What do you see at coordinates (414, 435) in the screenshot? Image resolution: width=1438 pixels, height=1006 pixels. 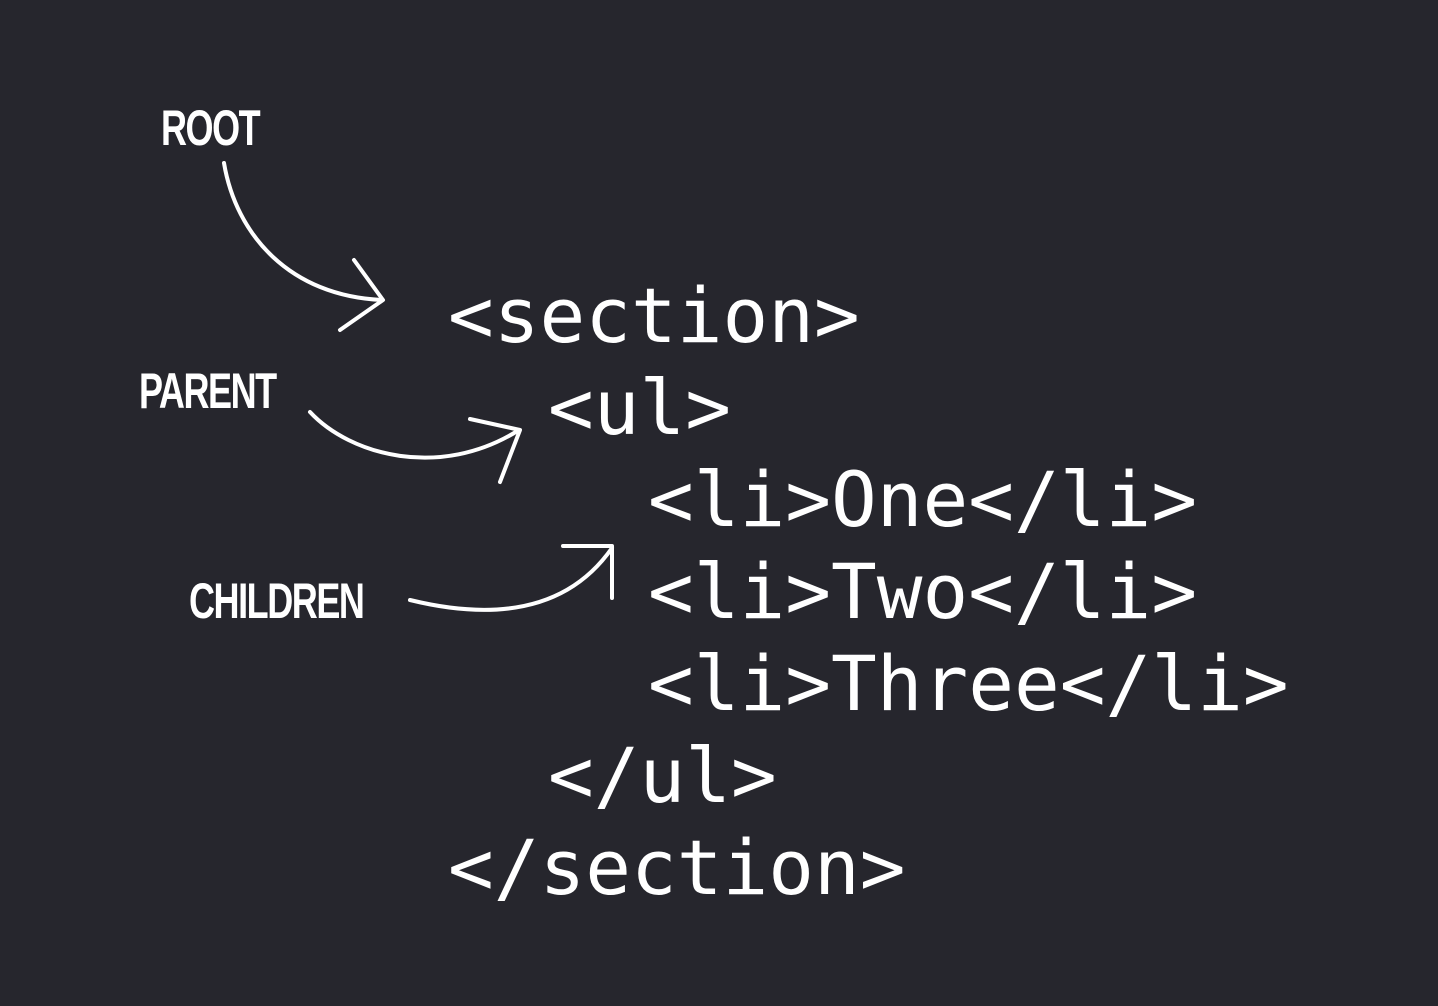 I see `parent-arrow-icon` at bounding box center [414, 435].